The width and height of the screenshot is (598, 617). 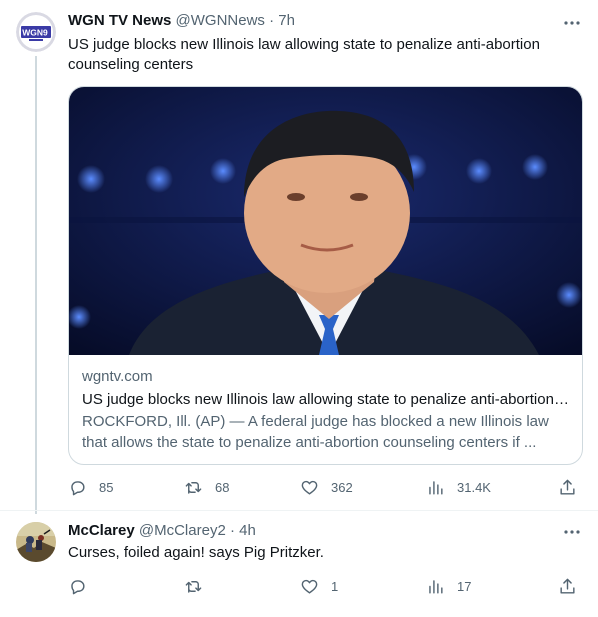 What do you see at coordinates (222, 487) in the screenshot?
I see `retweet-count: 68` at bounding box center [222, 487].